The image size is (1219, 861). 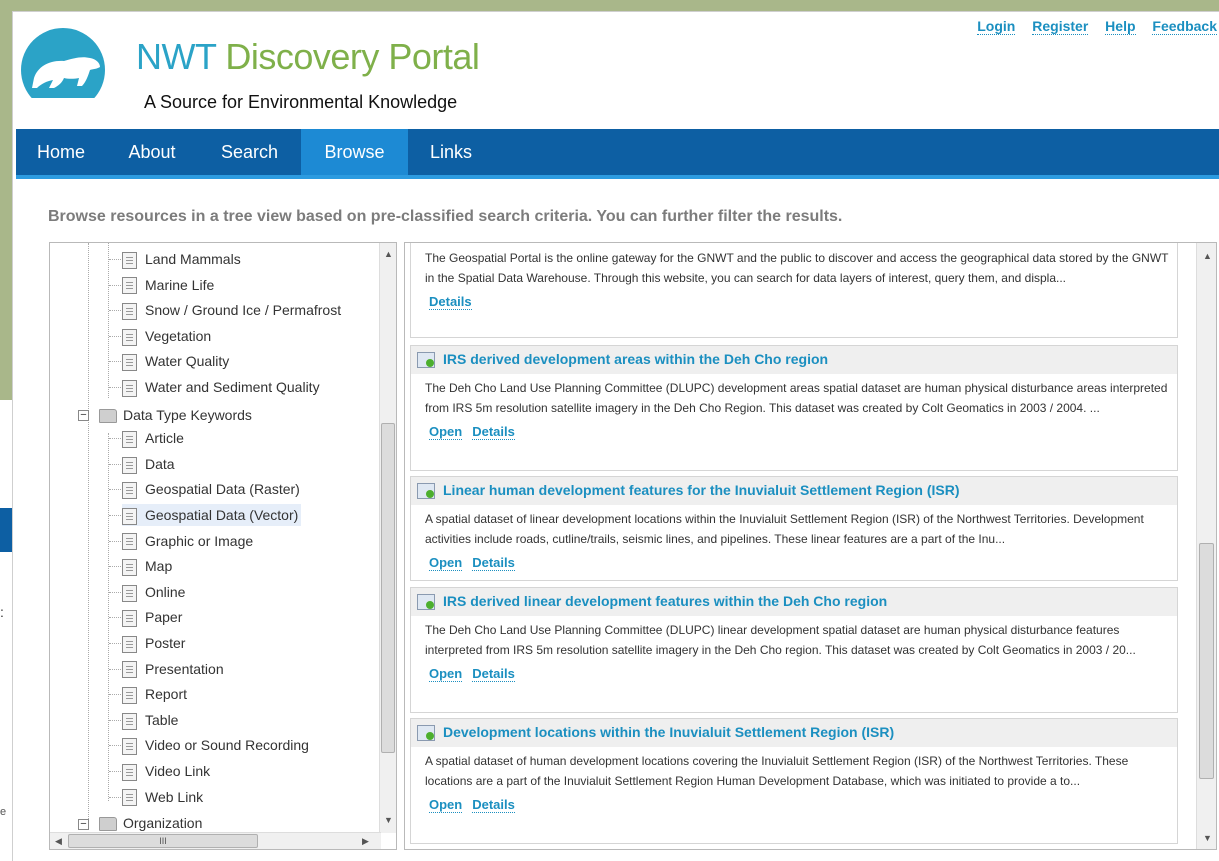 I want to click on site-tagline: A Source for Environmental Knowledge, so click(x=301, y=102).